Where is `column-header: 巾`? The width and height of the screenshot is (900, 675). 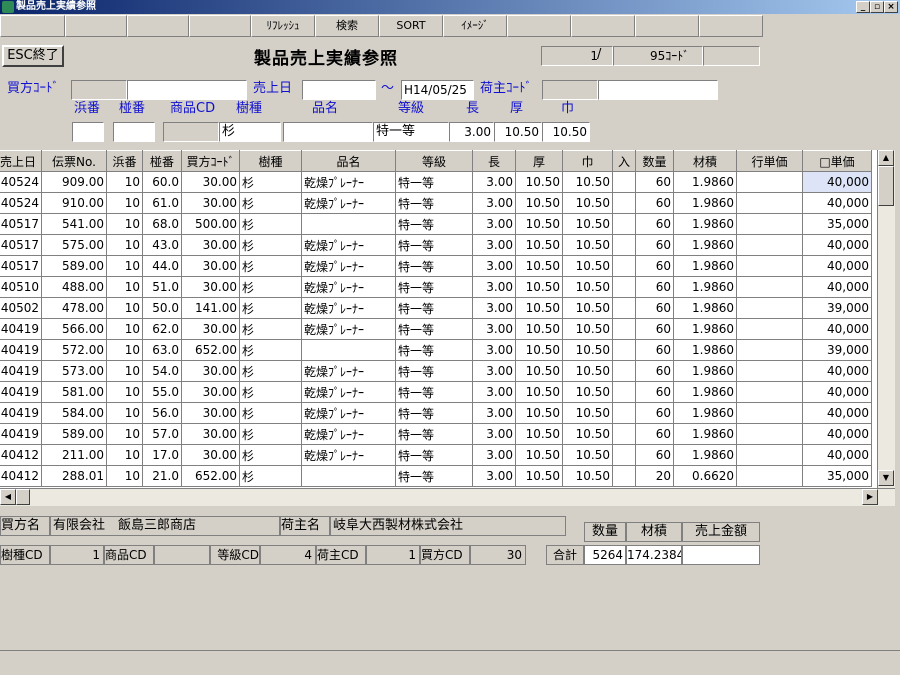
column-header: 巾 is located at coordinates (587, 161).